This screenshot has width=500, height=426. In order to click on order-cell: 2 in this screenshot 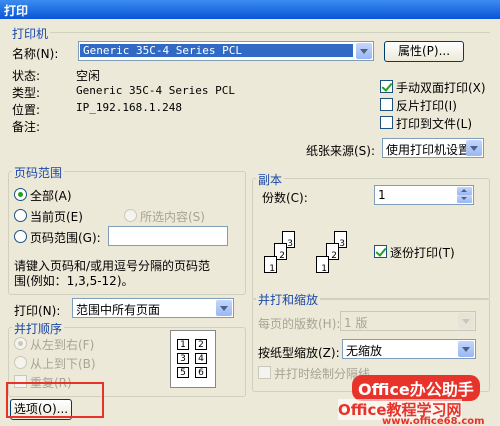, I will do `click(201, 344)`.